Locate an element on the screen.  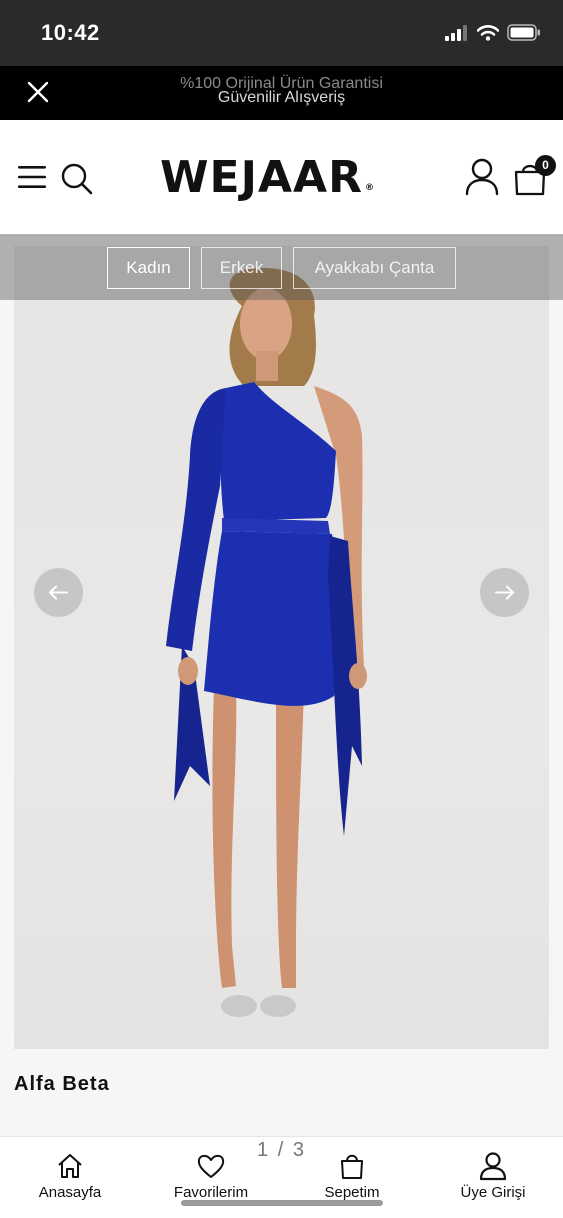
next-image-button is located at coordinates (504, 592).